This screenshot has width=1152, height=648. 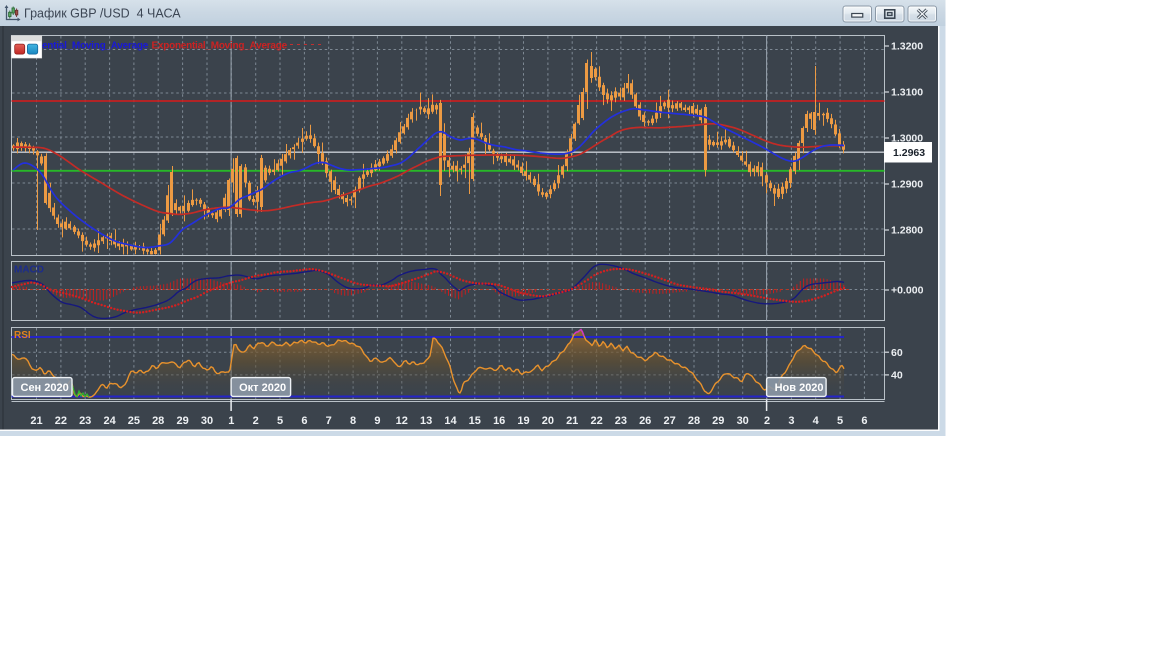 What do you see at coordinates (95, 45) in the screenshot?
I see `svg-text: ential_Moving_Average` at bounding box center [95, 45].